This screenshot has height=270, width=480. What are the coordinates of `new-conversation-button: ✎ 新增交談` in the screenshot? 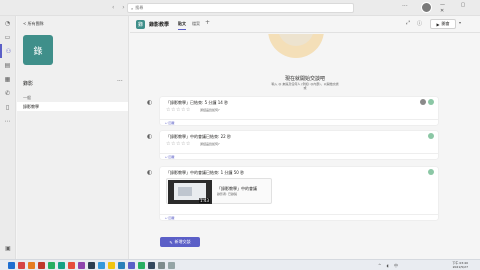 It's located at (180, 242).